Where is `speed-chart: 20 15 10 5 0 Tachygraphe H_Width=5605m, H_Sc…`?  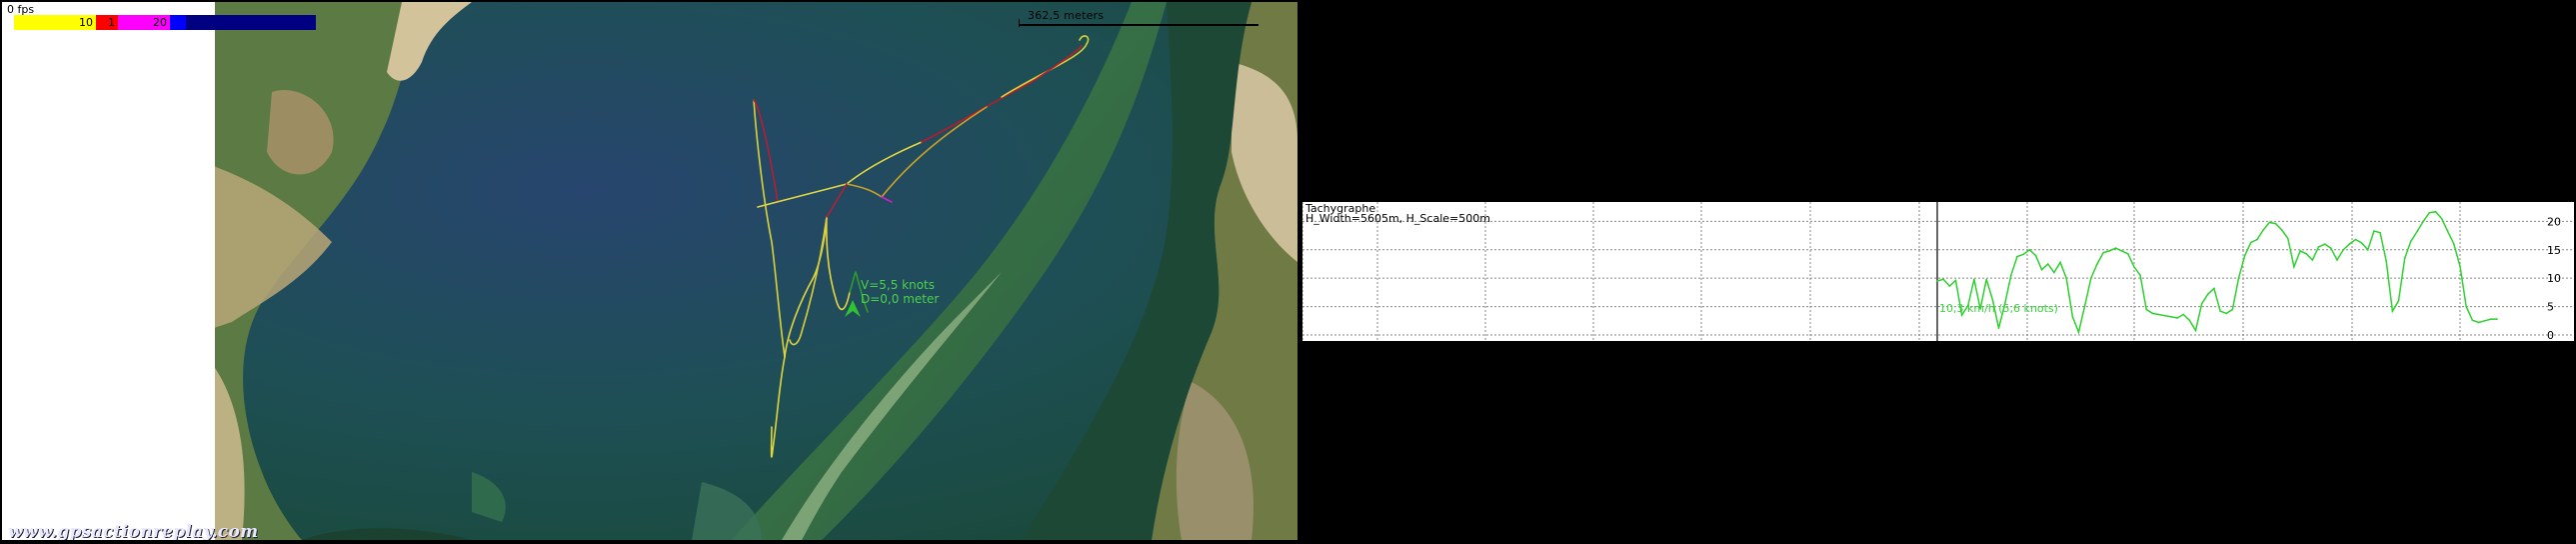
speed-chart: 20 15 10 5 0 Tachygraphe H_Width=5605m, H_Sc… is located at coordinates (1938, 271).